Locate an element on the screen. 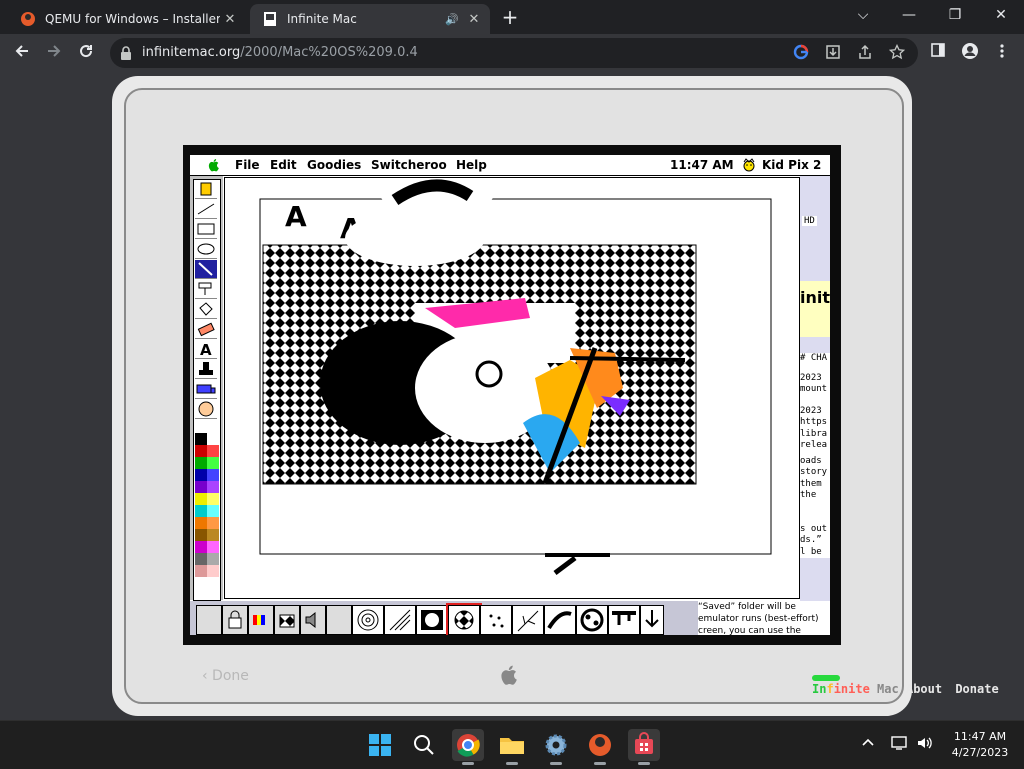 The width and height of the screenshot is (1024, 769). more-options-arrow-icon is located at coordinates (652, 620).